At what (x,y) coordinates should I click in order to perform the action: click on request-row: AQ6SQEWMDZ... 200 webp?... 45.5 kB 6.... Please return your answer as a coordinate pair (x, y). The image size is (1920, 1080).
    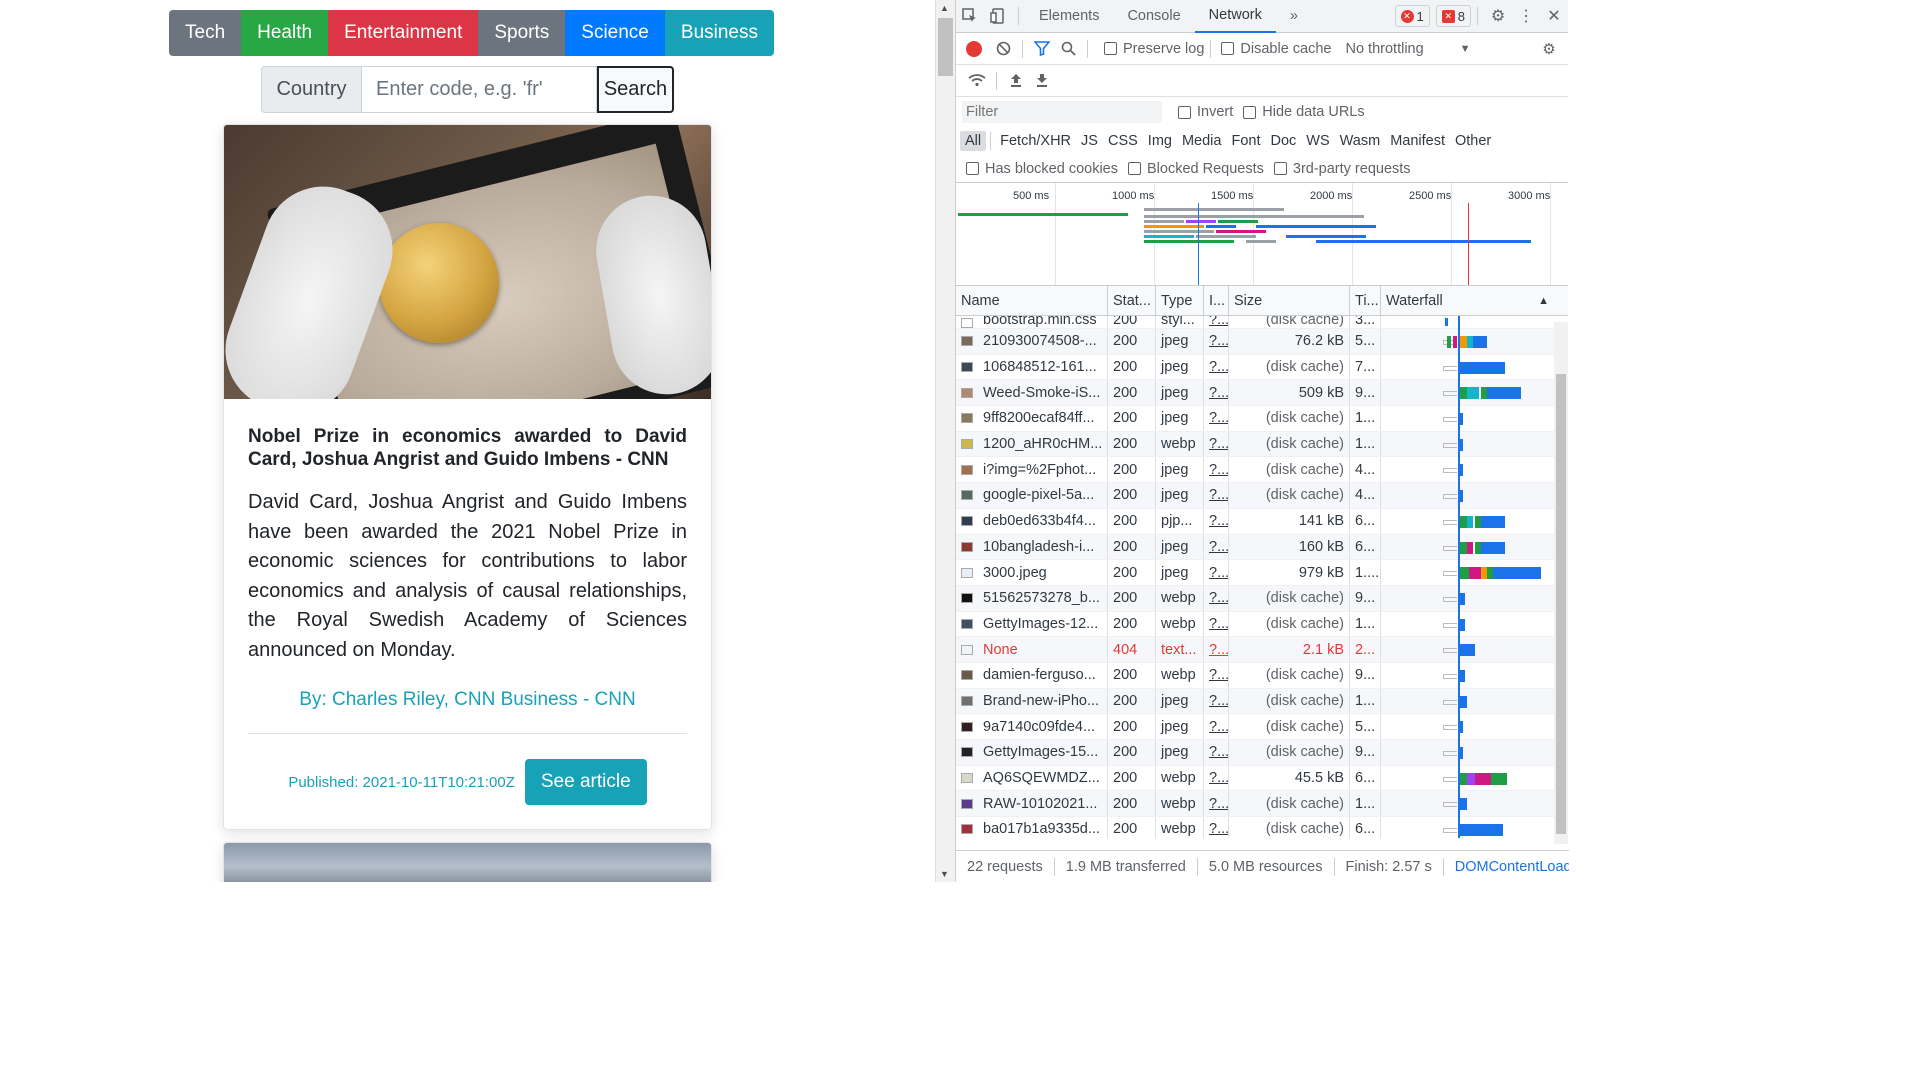
    Looking at the image, I should click on (1262, 778).